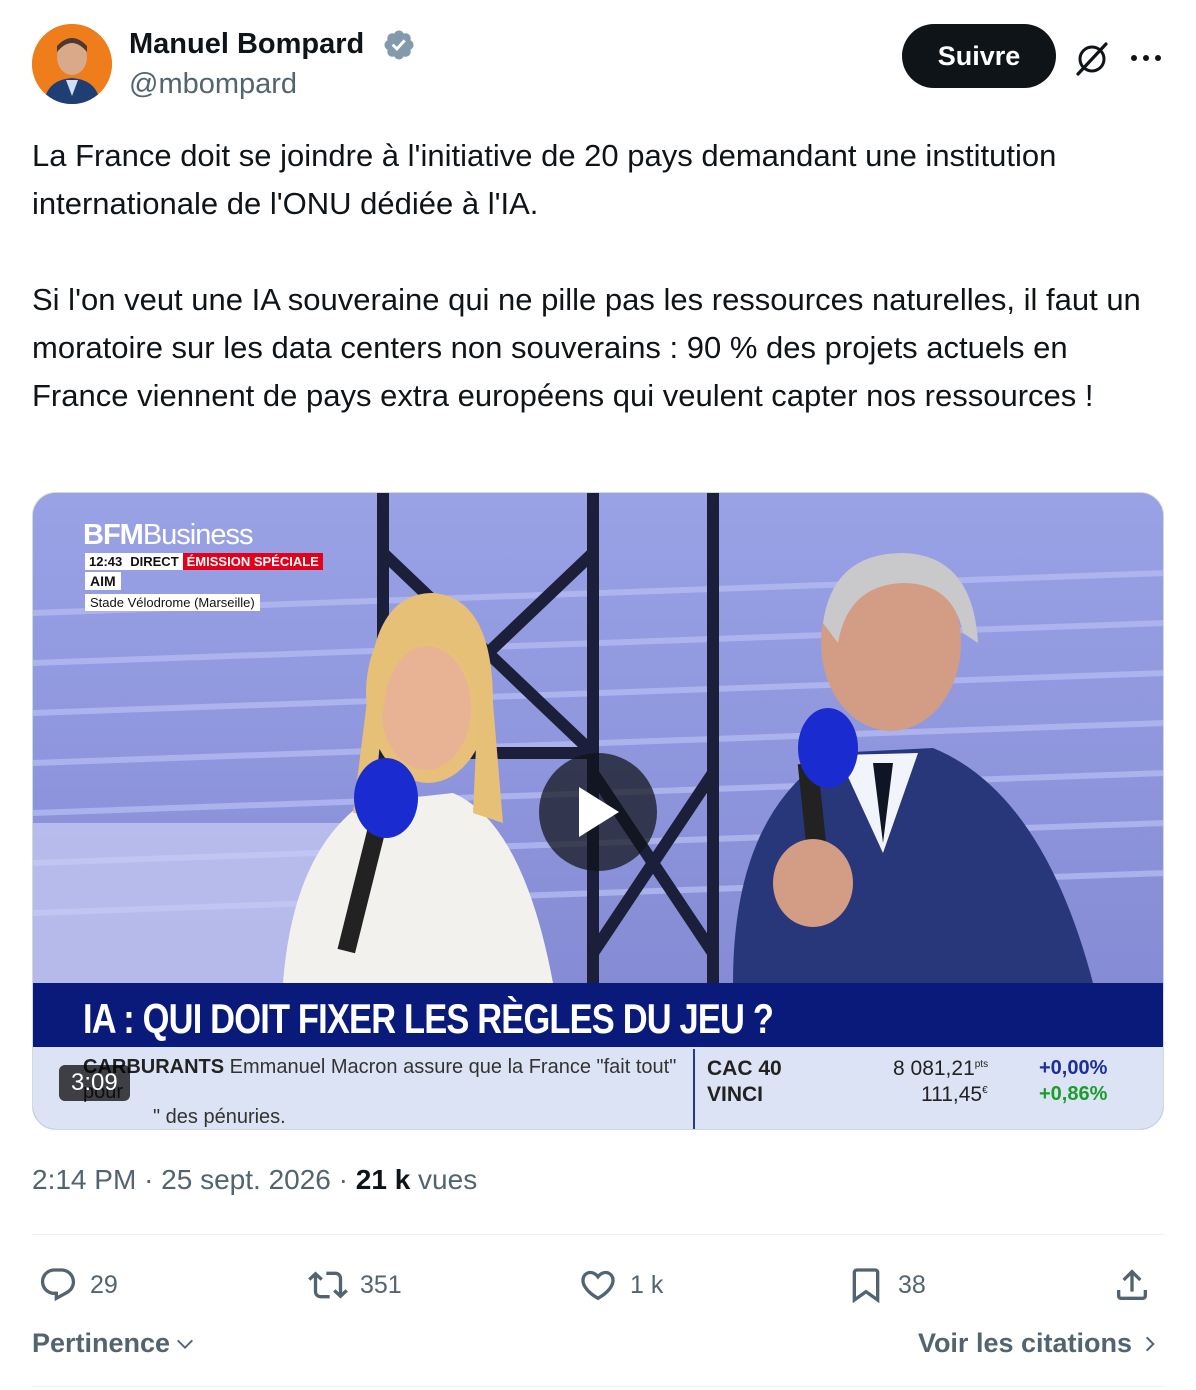 Image resolution: width=1196 pixels, height=1390 pixels. What do you see at coordinates (620, 1285) in the screenshot?
I see `like-button: 1 k` at bounding box center [620, 1285].